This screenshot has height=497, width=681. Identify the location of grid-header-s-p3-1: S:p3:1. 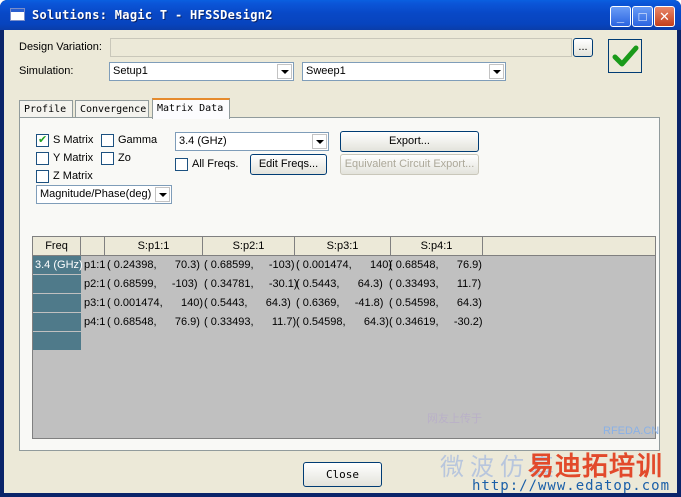
(343, 246).